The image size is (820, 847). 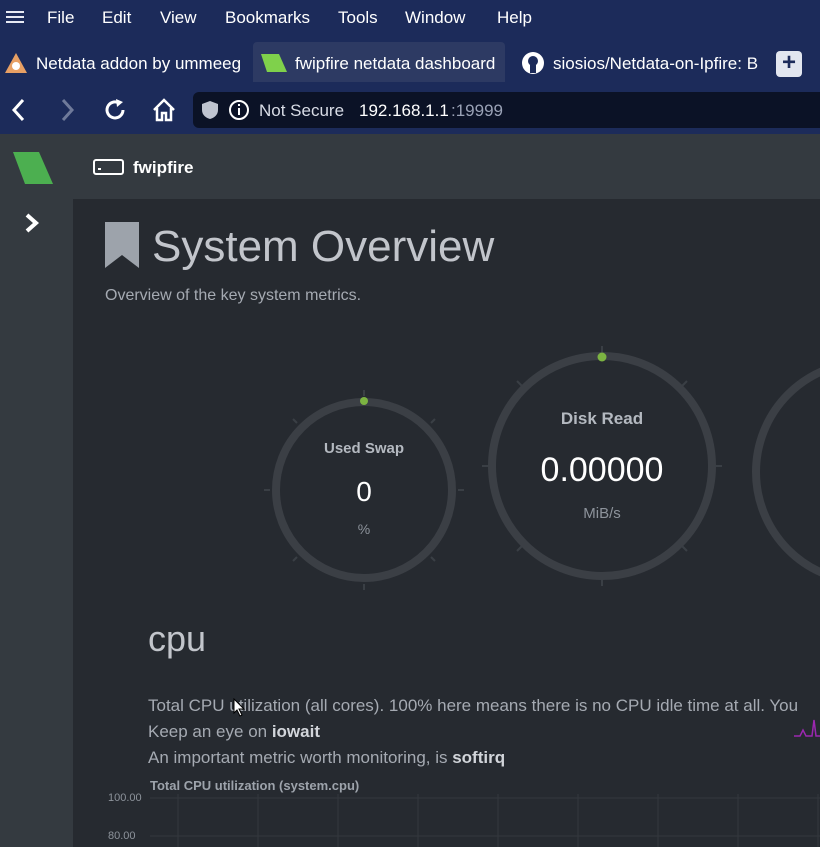 I want to click on sidebar, so click(x=36, y=490).